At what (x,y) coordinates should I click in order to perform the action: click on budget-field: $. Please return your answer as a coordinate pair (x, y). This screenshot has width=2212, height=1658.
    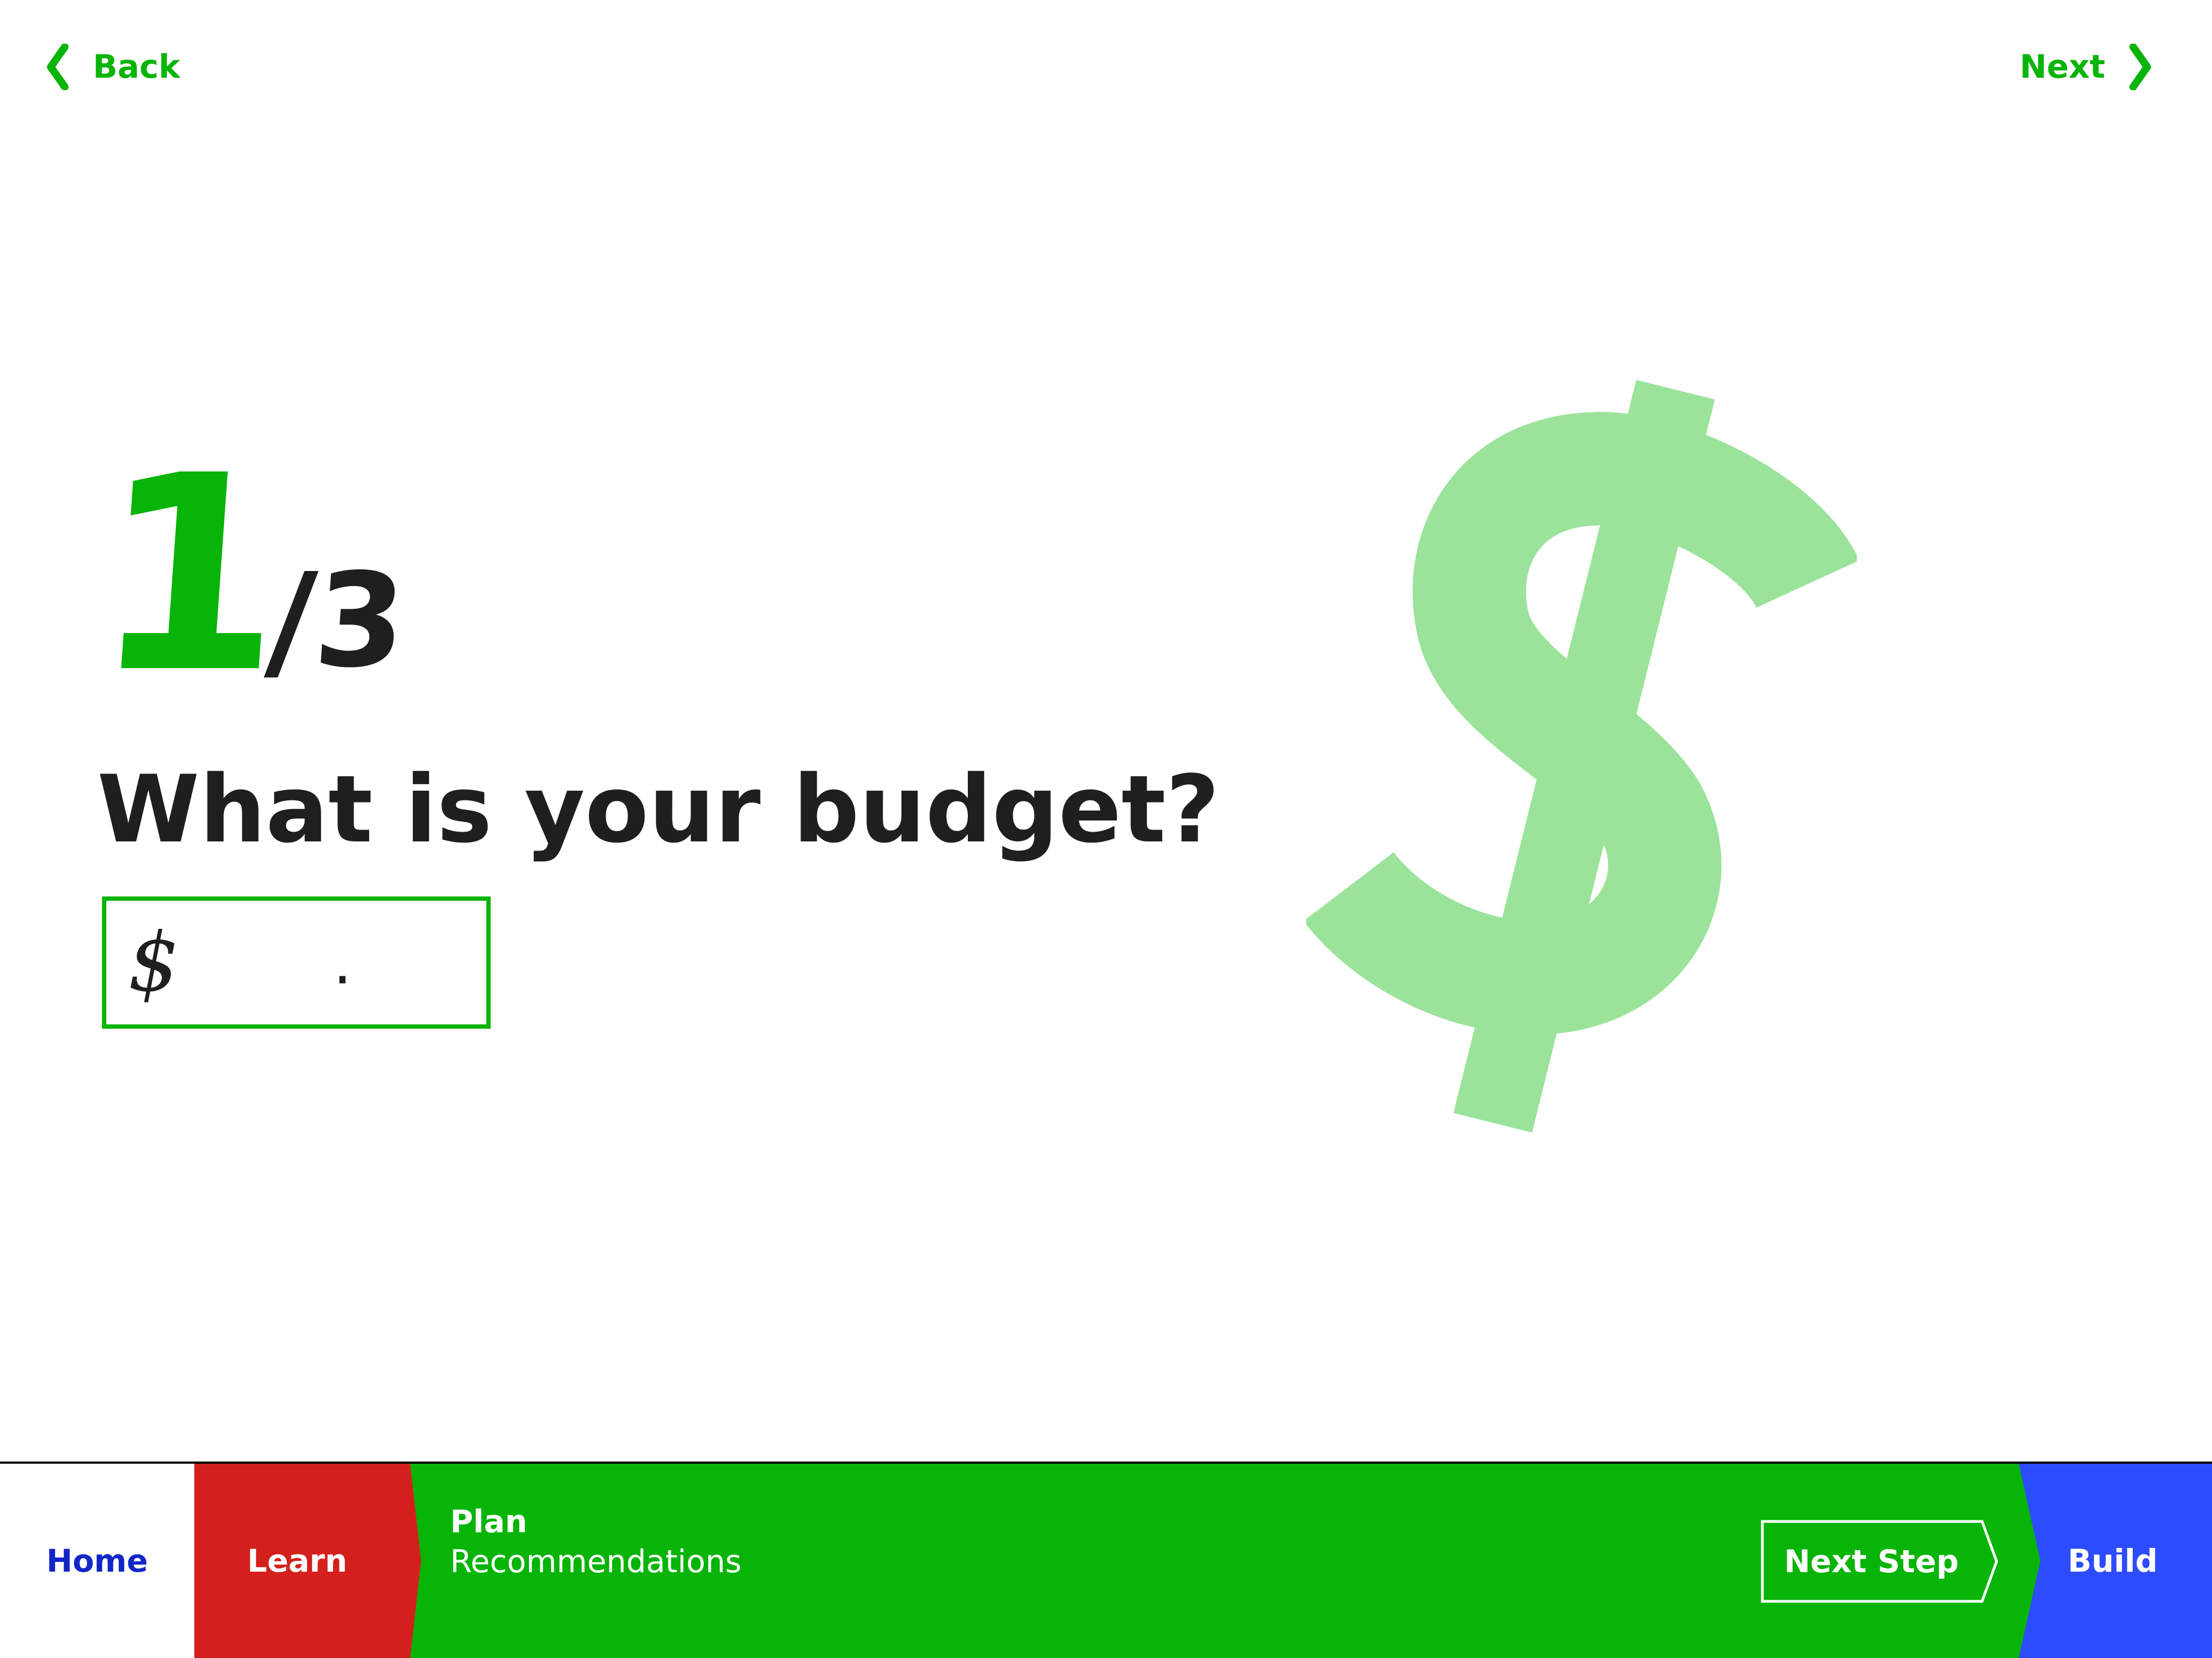
    Looking at the image, I should click on (296, 962).